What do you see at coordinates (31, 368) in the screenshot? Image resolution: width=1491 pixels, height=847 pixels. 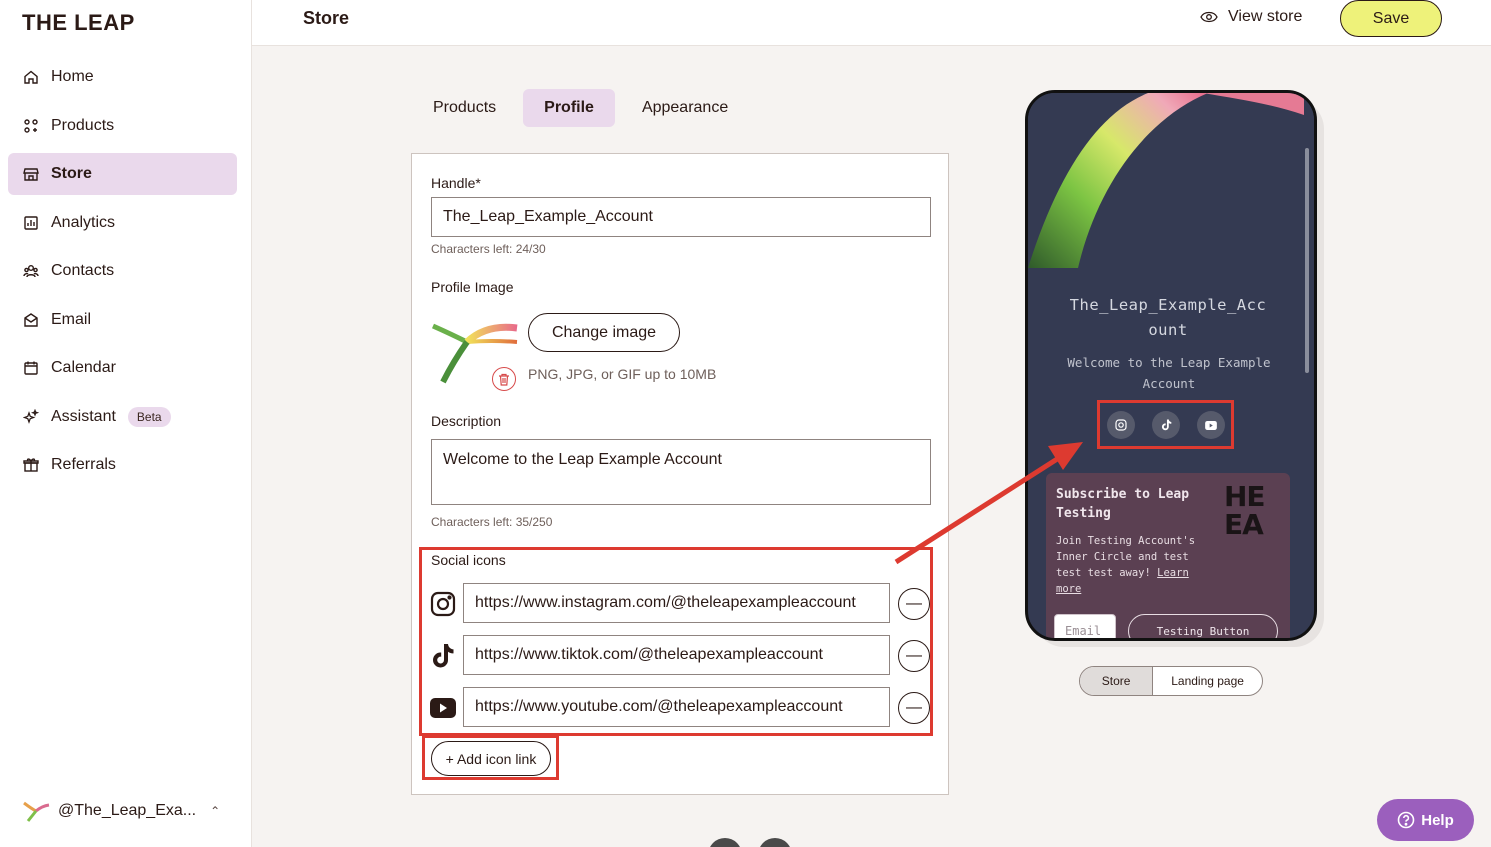 I see `calendar-icon` at bounding box center [31, 368].